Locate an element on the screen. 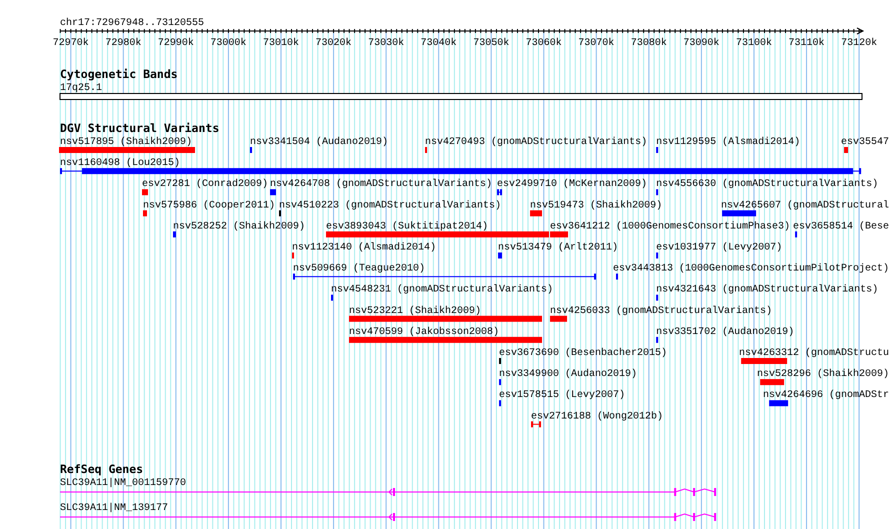 This screenshot has width=890, height=529. tick-label: 73110k is located at coordinates (806, 43).